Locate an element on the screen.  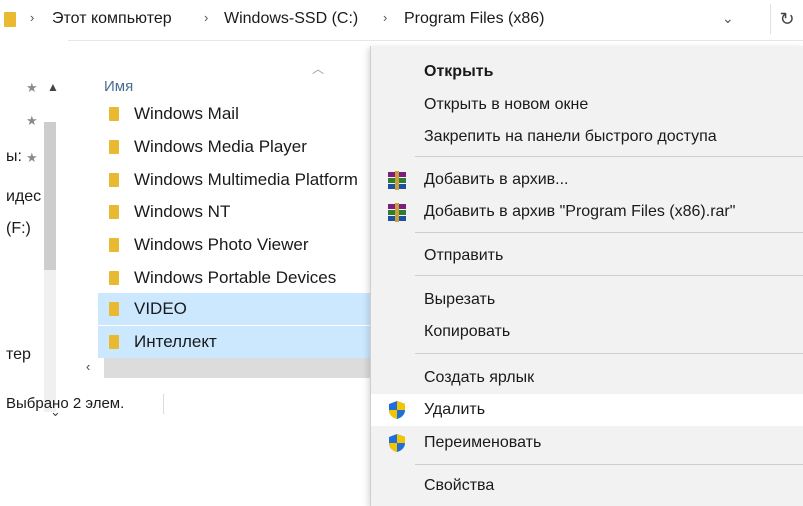
file-row: Windows Portable Devices is located at coordinates (249, 278).